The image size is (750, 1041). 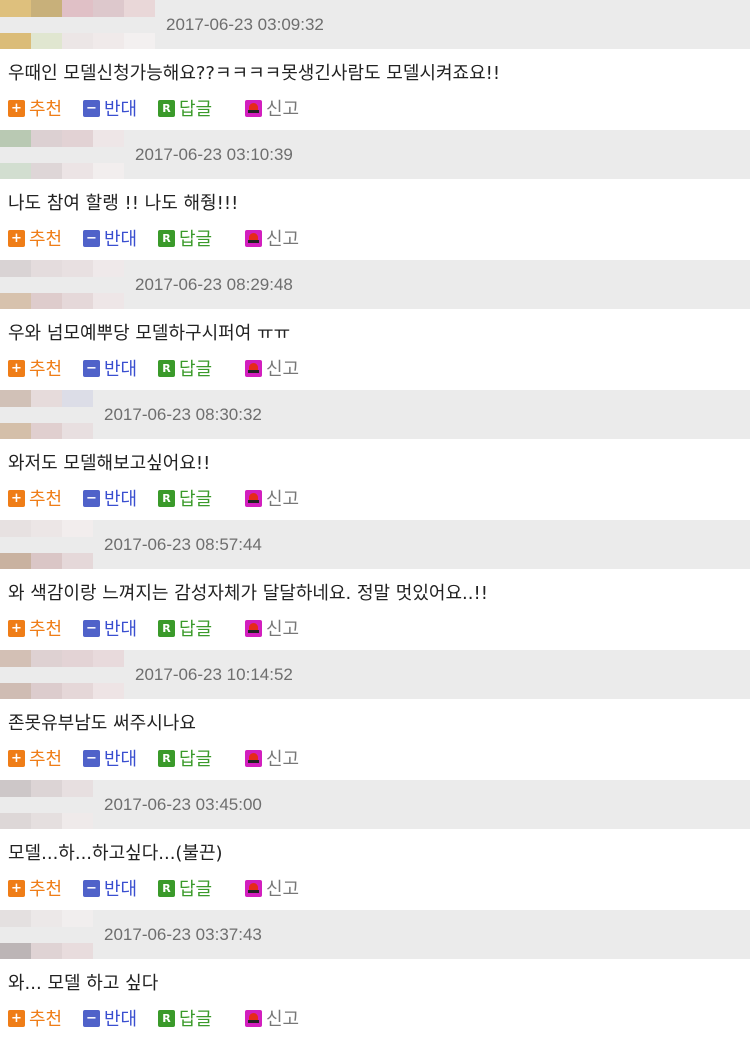 I want to click on comment-header: 2017-06-23 08:29:48, so click(x=375, y=284).